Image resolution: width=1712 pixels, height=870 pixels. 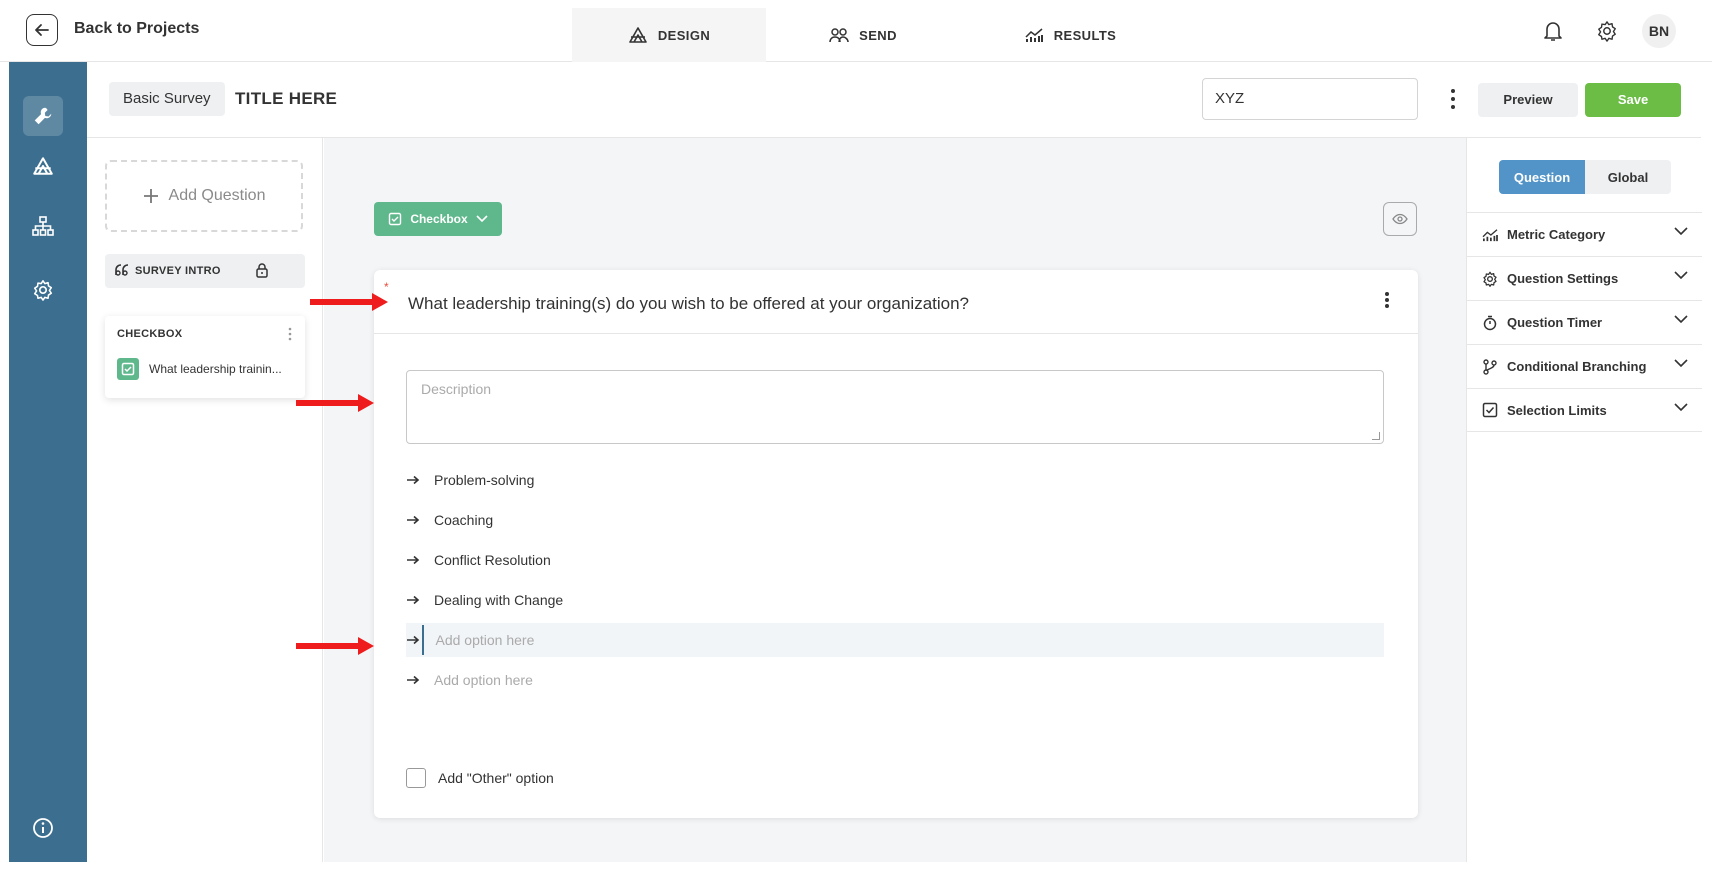 What do you see at coordinates (499, 600) in the screenshot?
I see `option-label: Dealing with Change` at bounding box center [499, 600].